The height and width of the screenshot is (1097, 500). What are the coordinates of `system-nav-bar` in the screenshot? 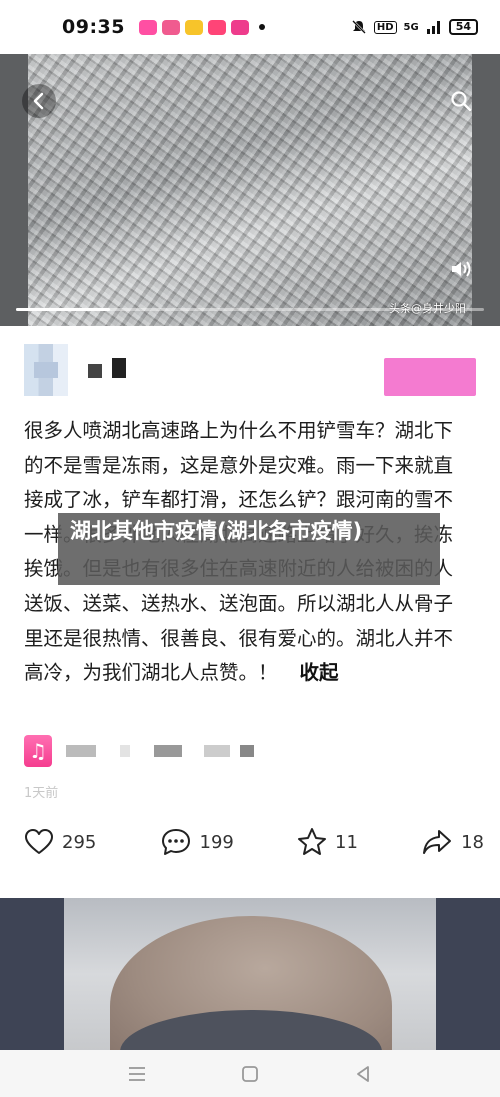 It's located at (250, 1073).